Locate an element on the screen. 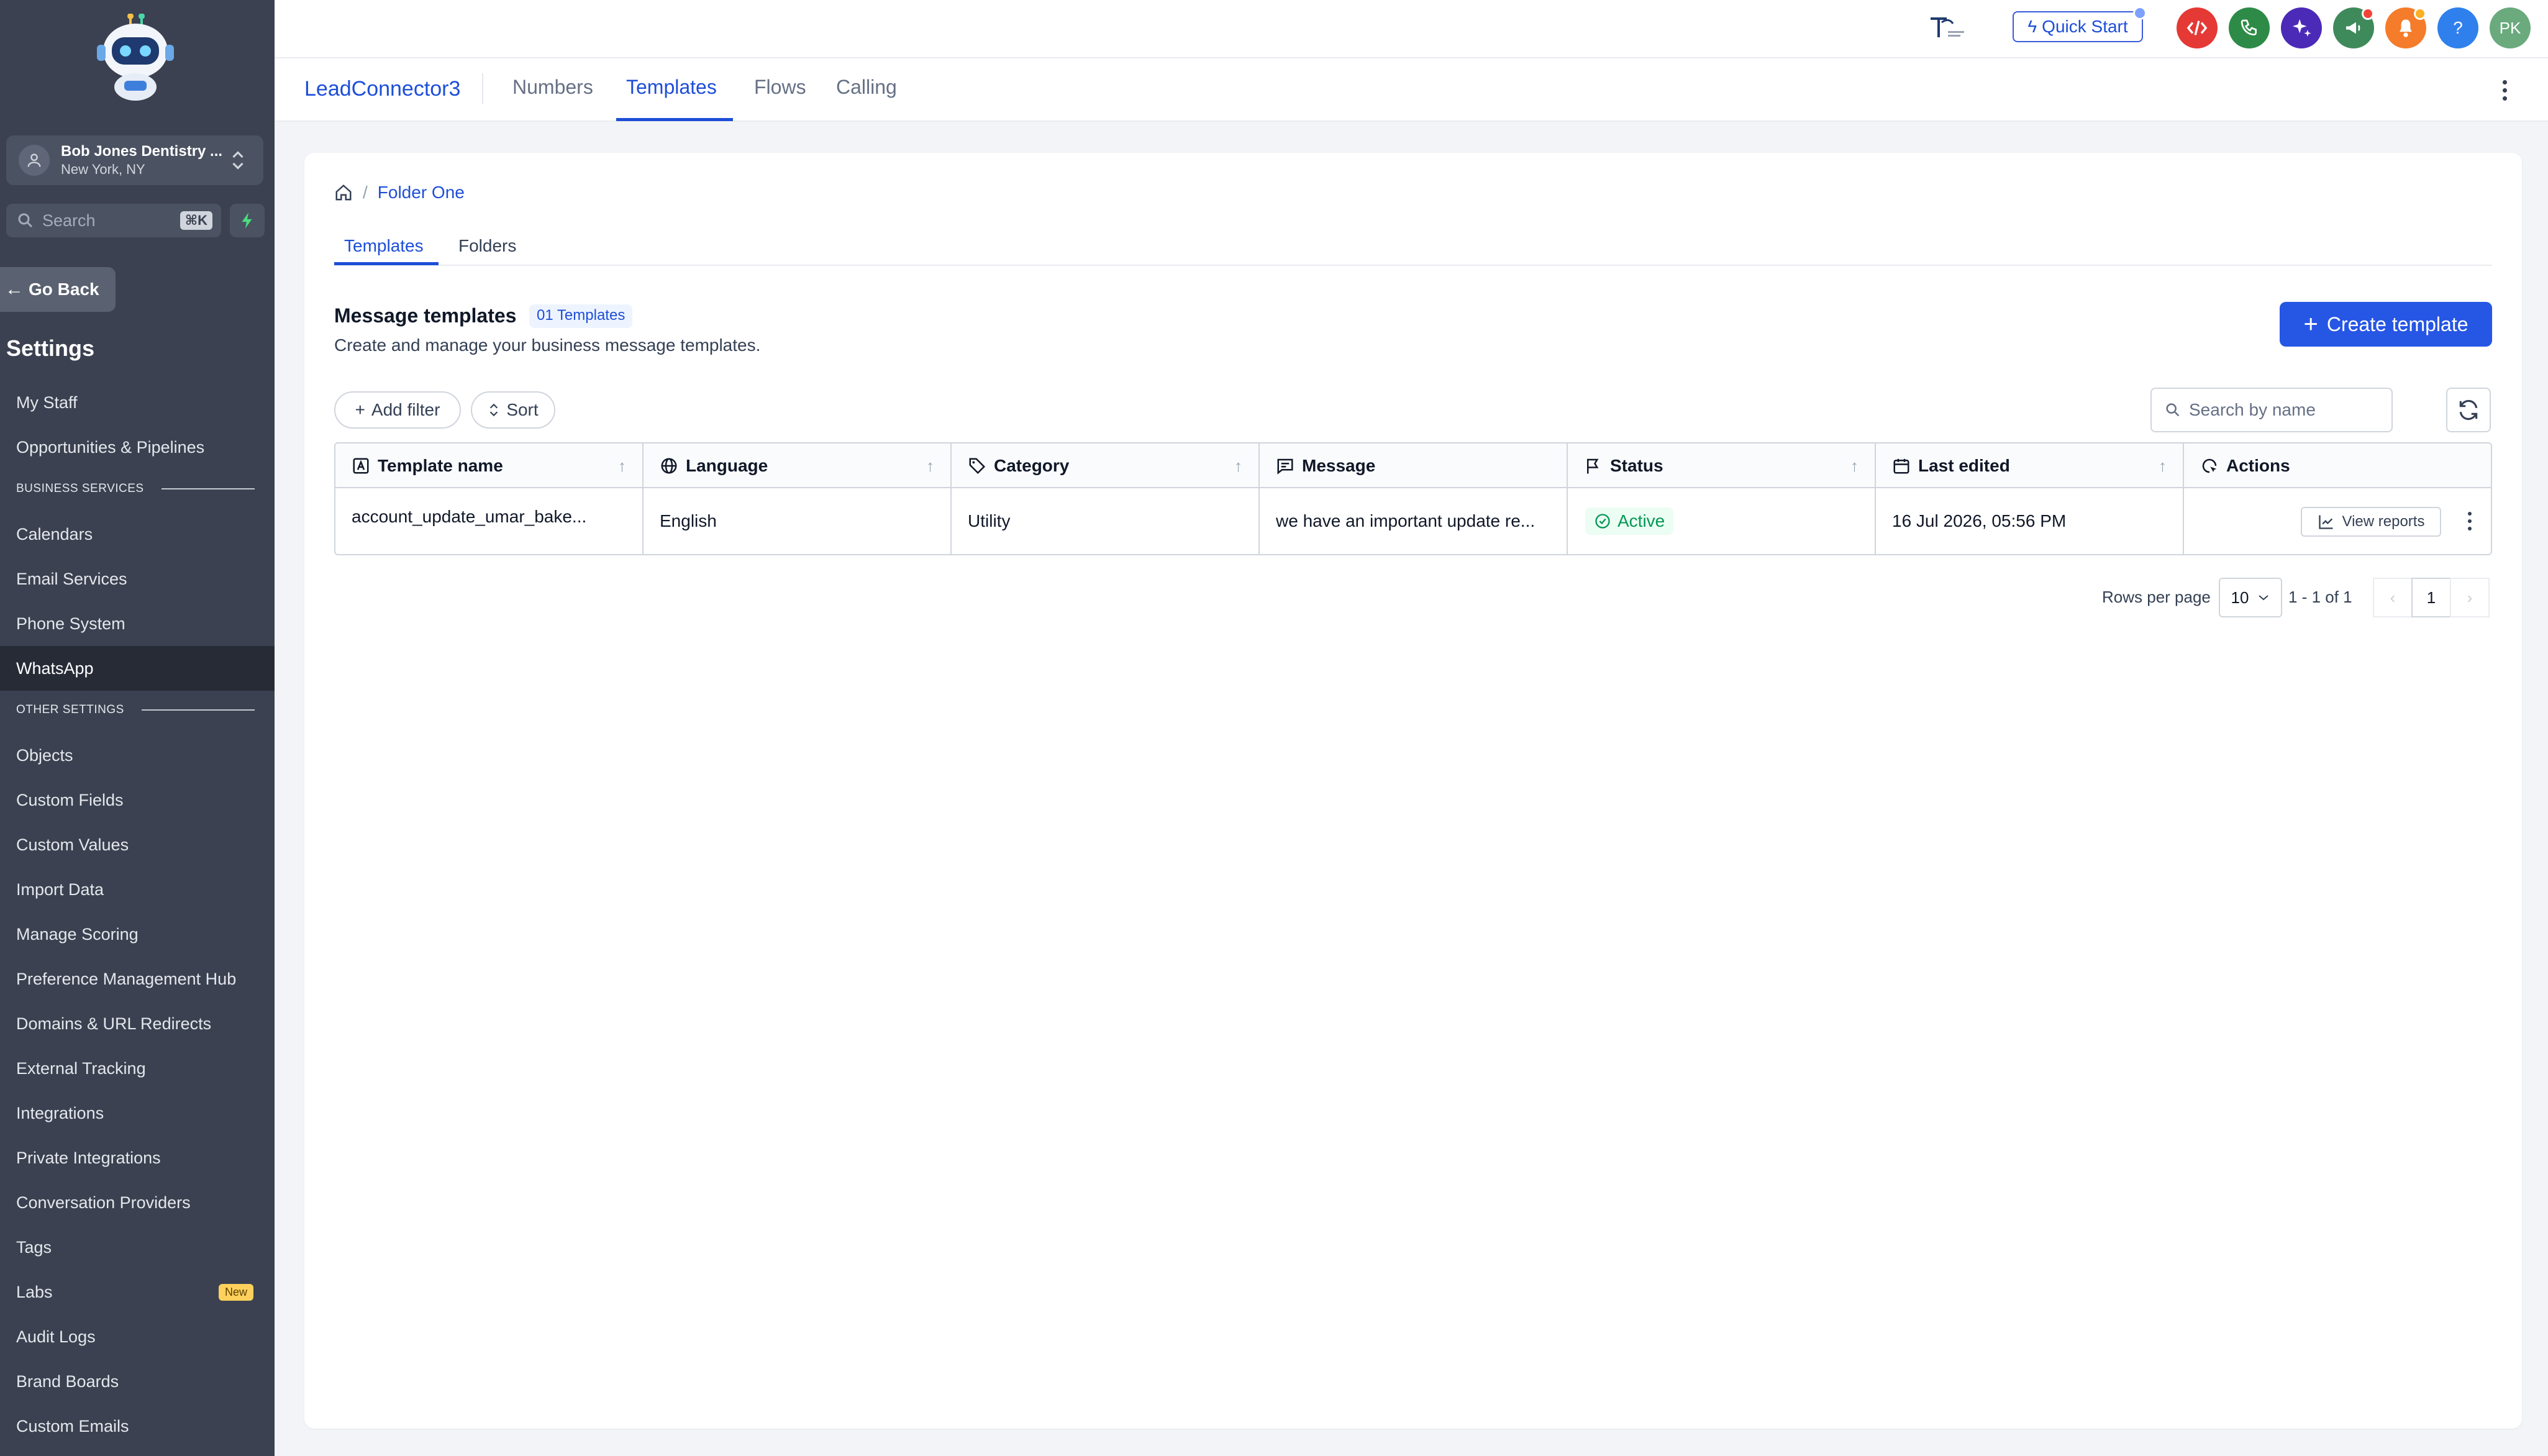  next-page-button: › is located at coordinates (2470, 598).